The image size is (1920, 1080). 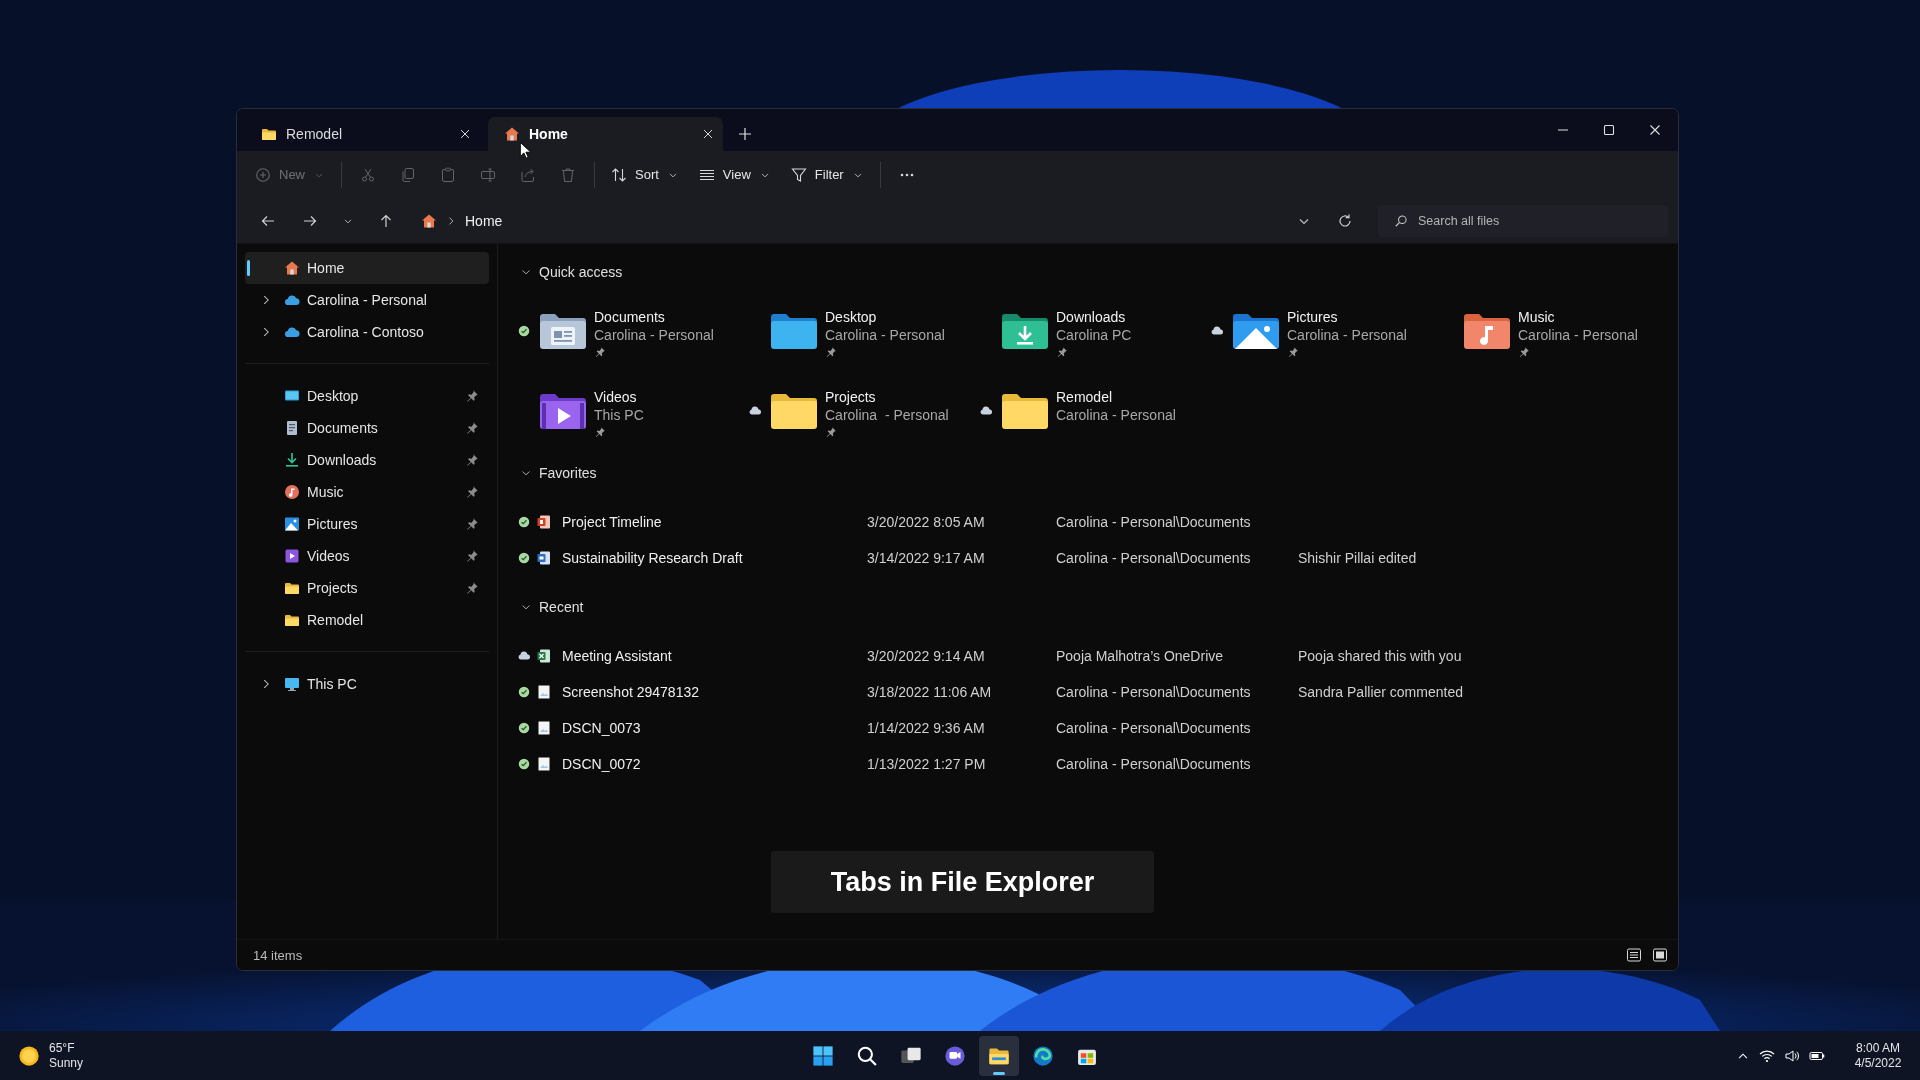 I want to click on refresh-icon, so click(x=1345, y=220).